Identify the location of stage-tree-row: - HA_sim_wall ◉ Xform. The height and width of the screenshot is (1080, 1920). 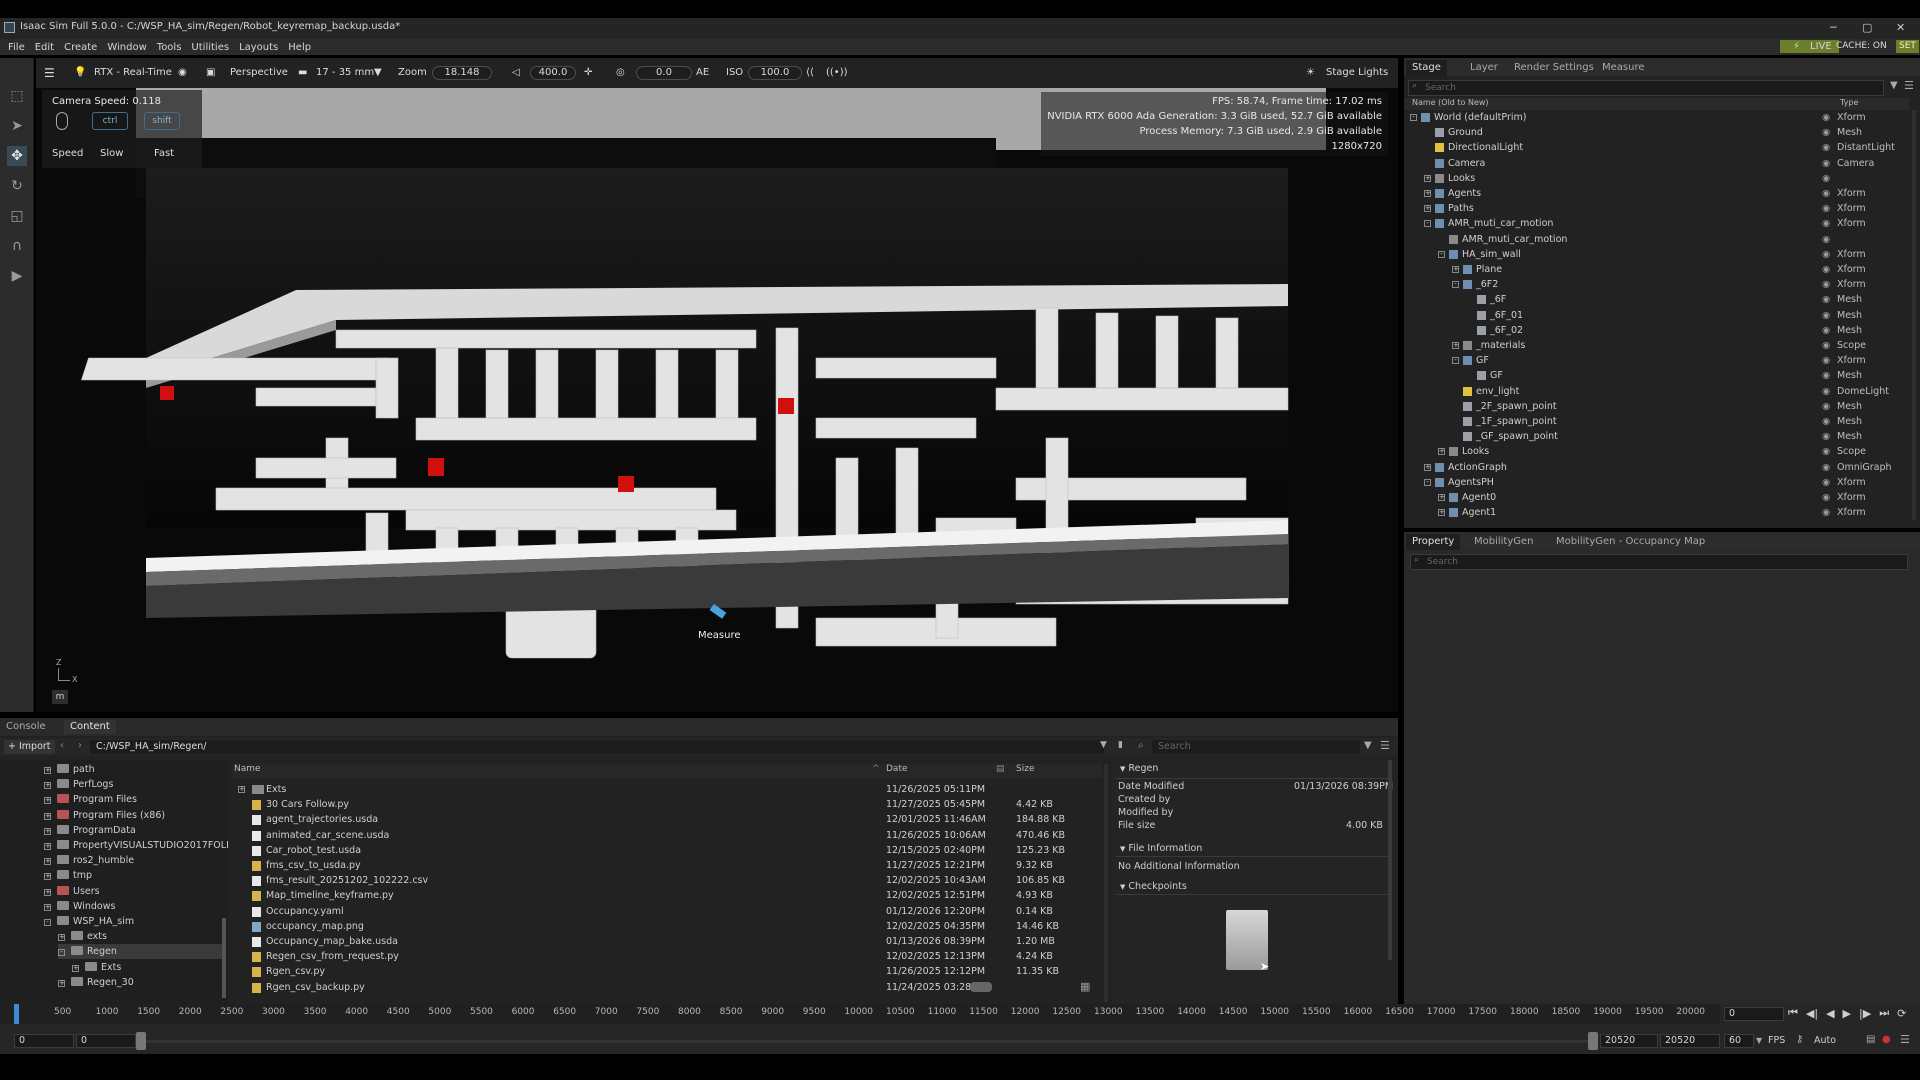
(1657, 254).